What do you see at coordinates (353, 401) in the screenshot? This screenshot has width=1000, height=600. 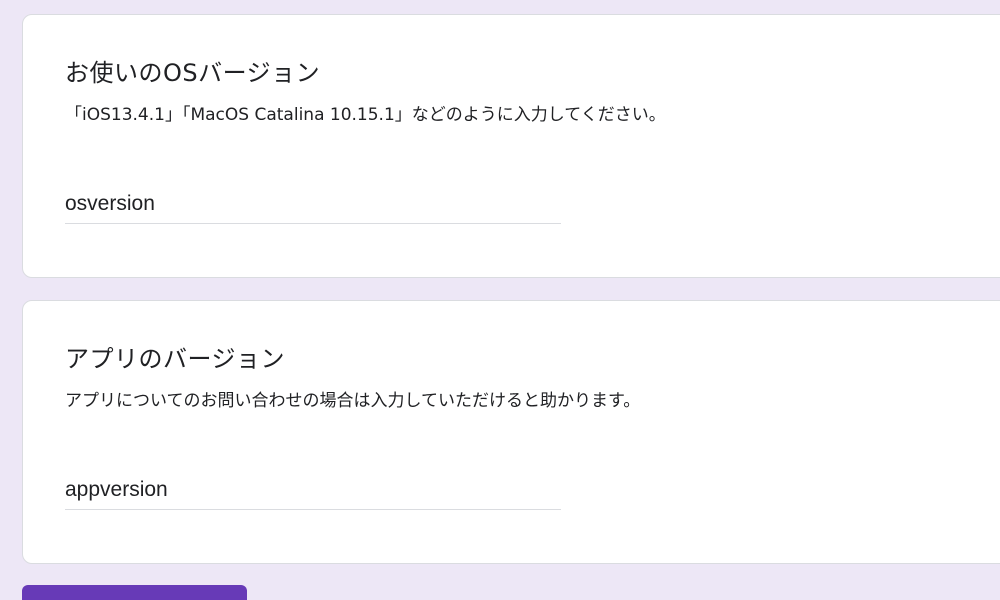 I see `question-help-text: アプリについてのお問い合わせの場合は入力していただけると助かります。` at bounding box center [353, 401].